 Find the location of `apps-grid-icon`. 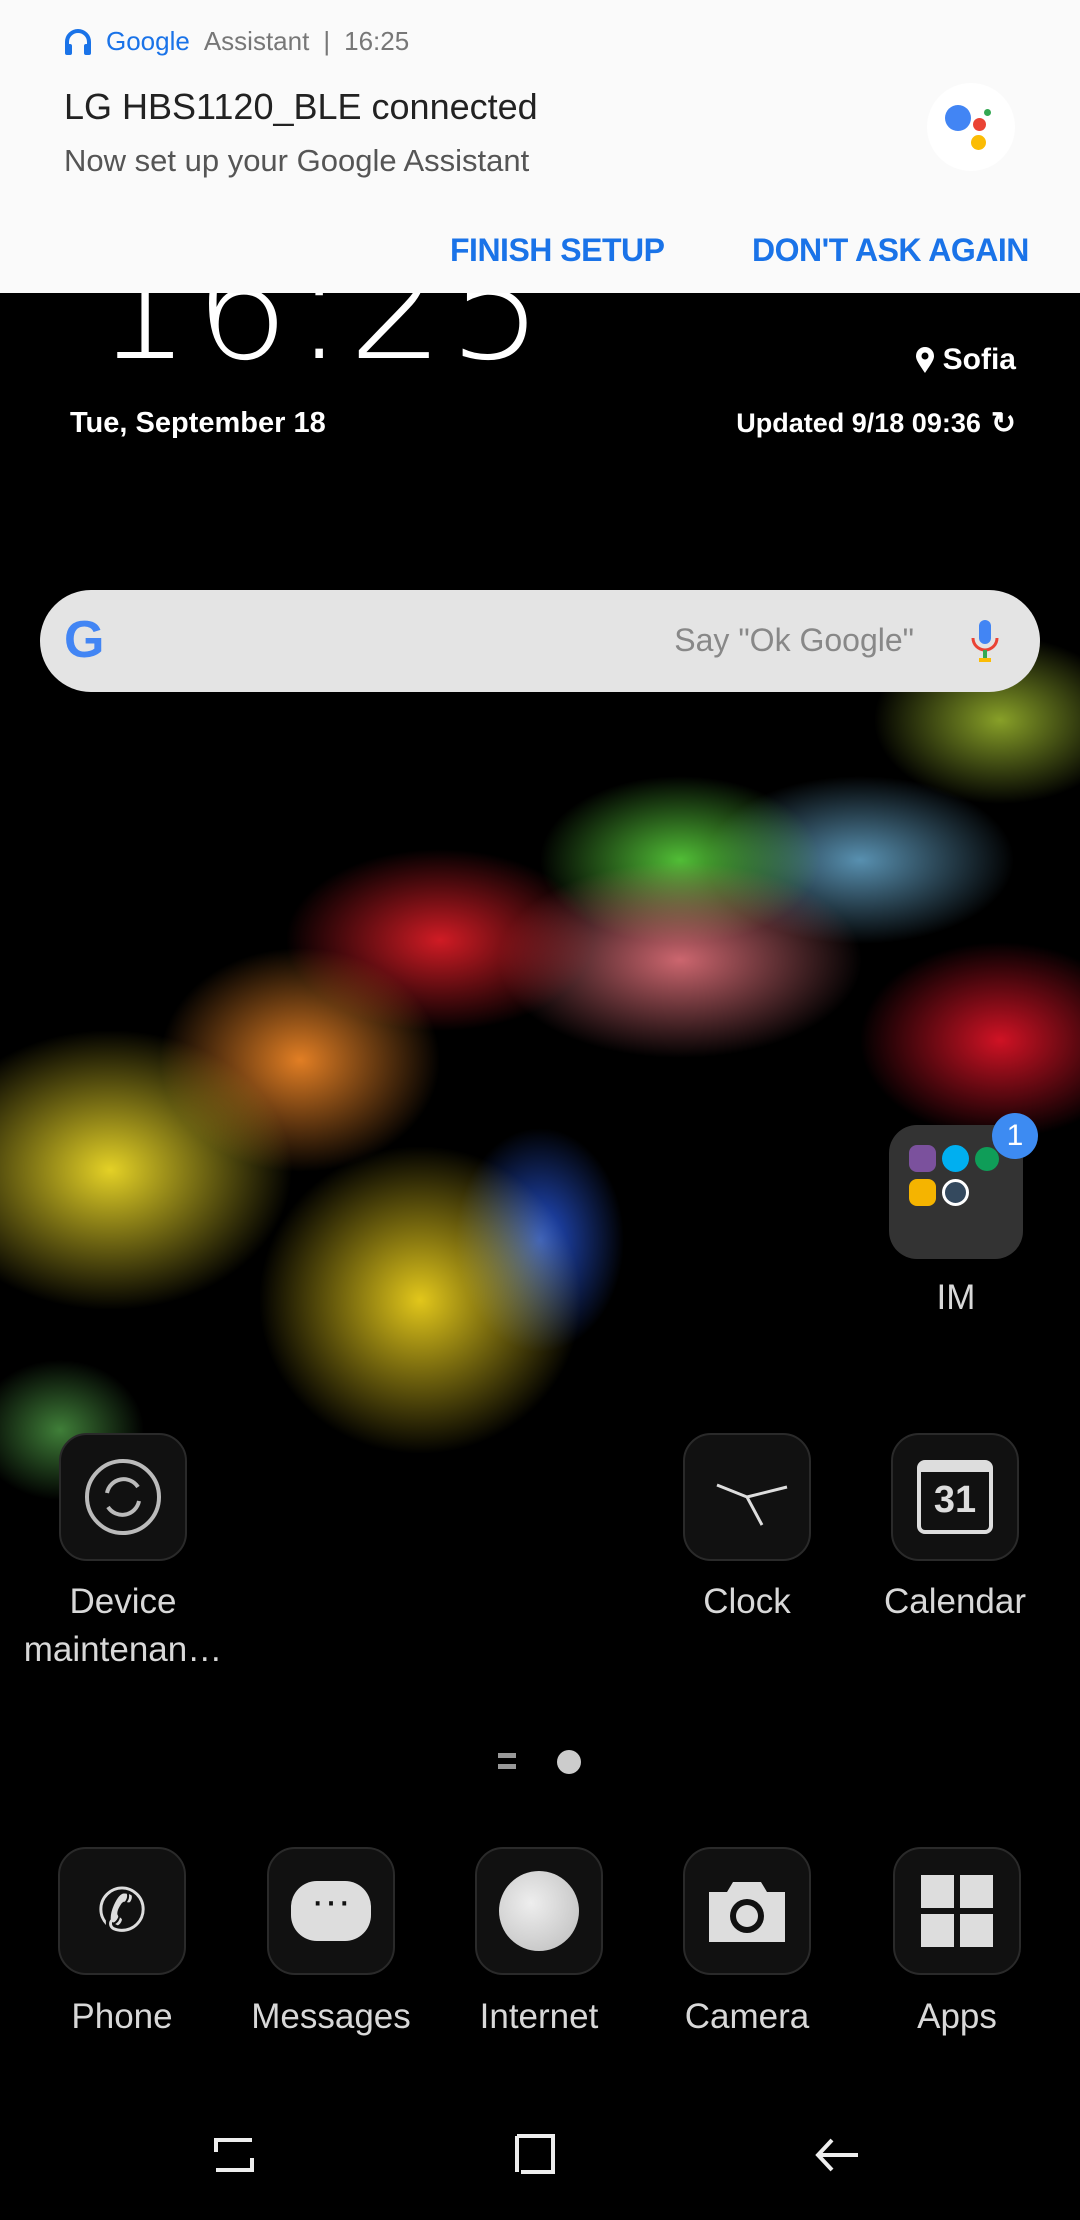

apps-grid-icon is located at coordinates (957, 1911).